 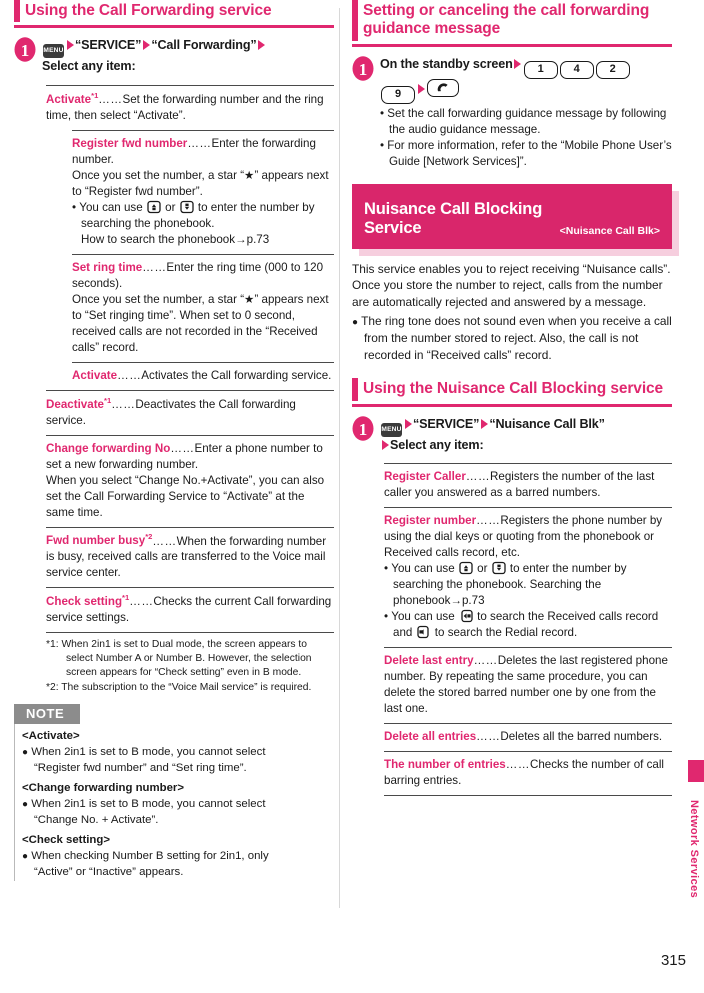 I want to click on item-list-bottom-rule, so click(x=528, y=796).